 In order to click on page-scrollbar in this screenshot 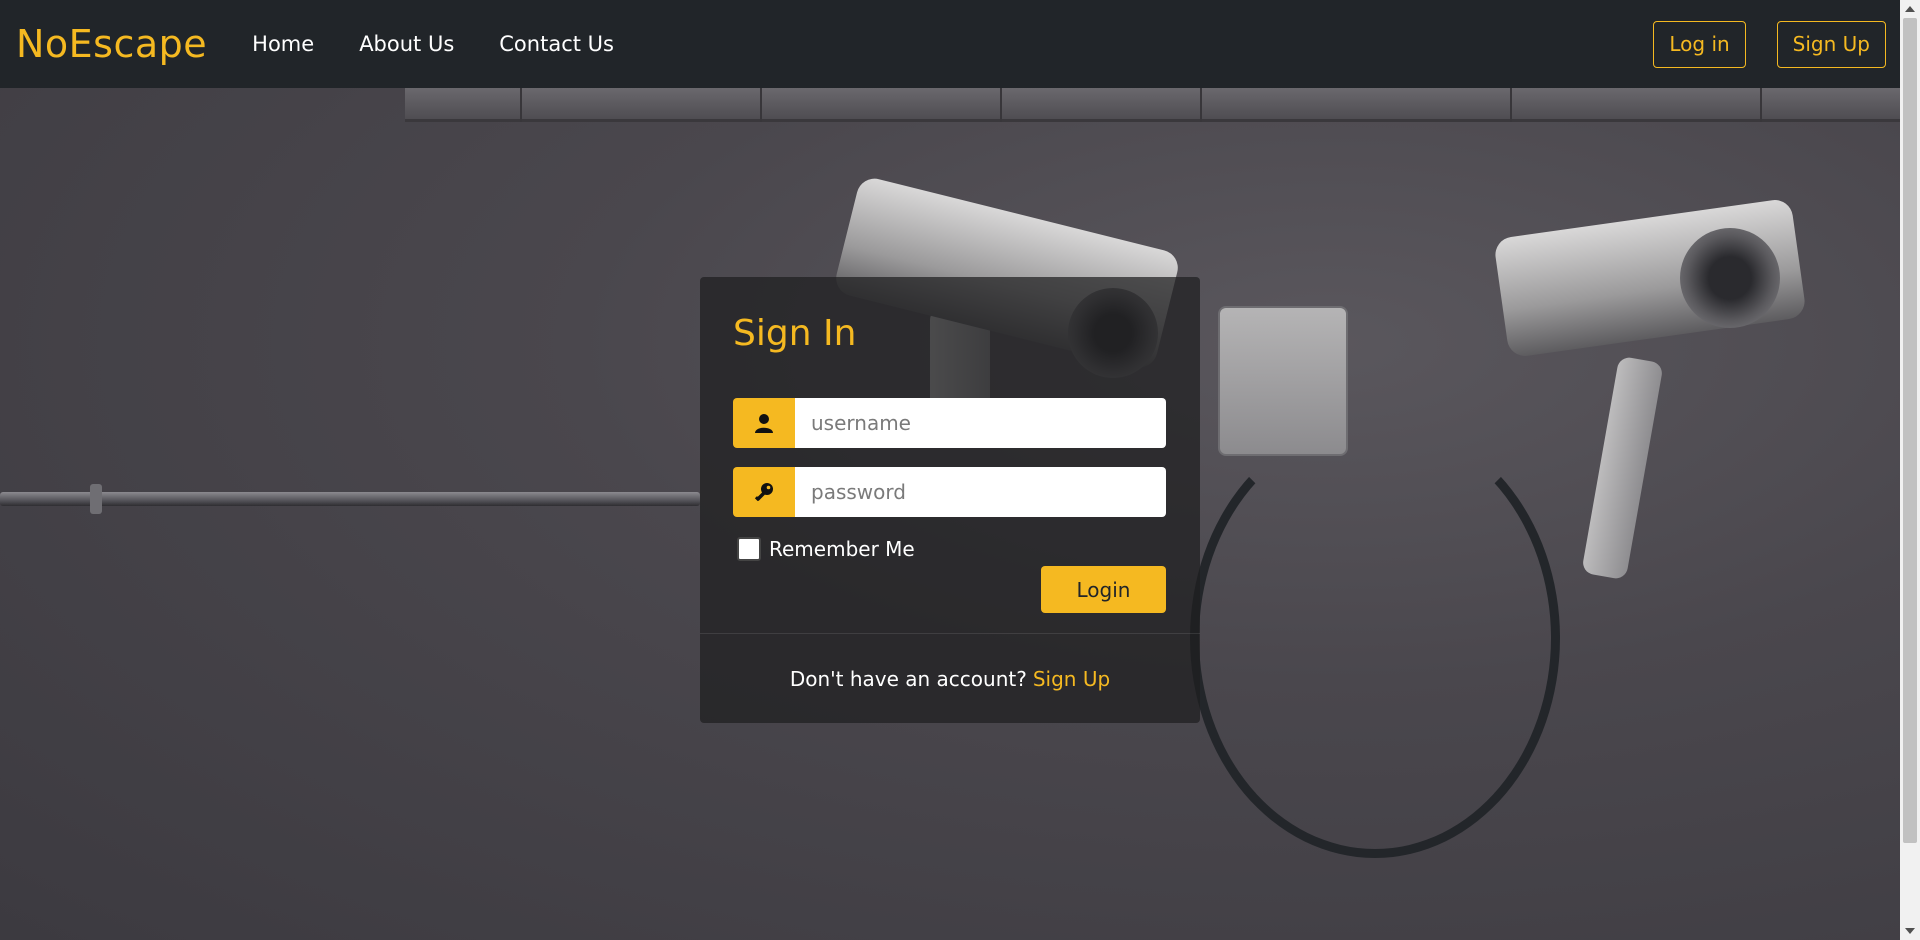, I will do `click(1910, 470)`.